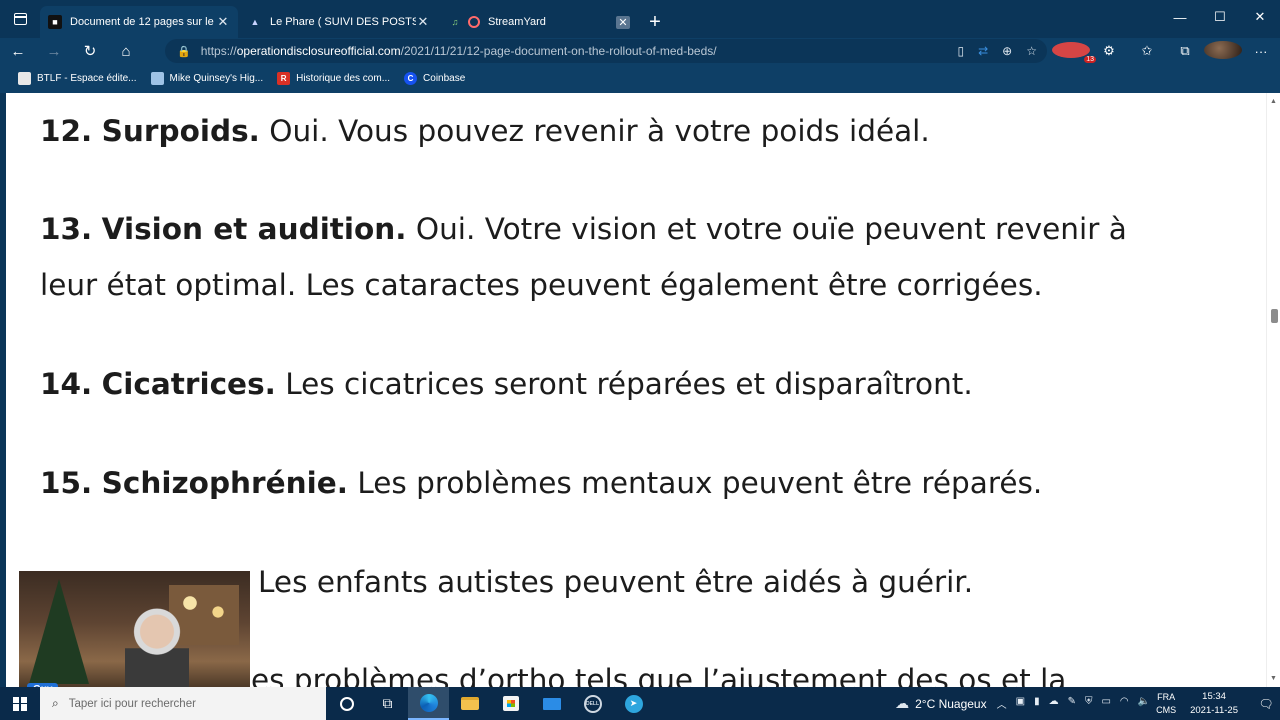 This screenshot has width=1280, height=720. Describe the element at coordinates (1180, 17) in the screenshot. I see `minimize-icon: —` at that location.